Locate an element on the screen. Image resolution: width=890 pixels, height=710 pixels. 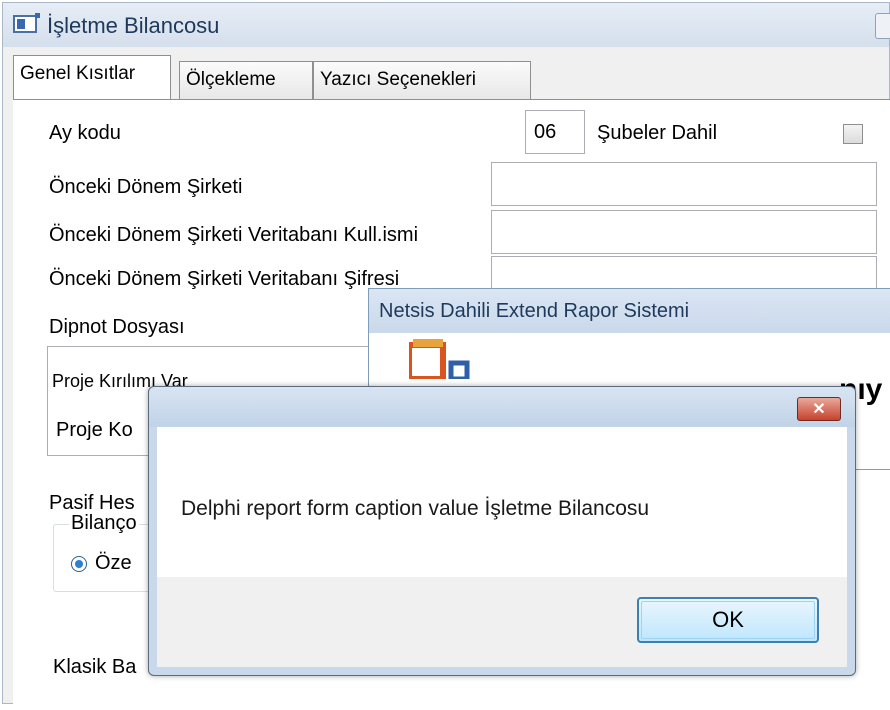
netsis-title: Netsis Dahili Extend Rapor Sistemi is located at coordinates (629, 311).